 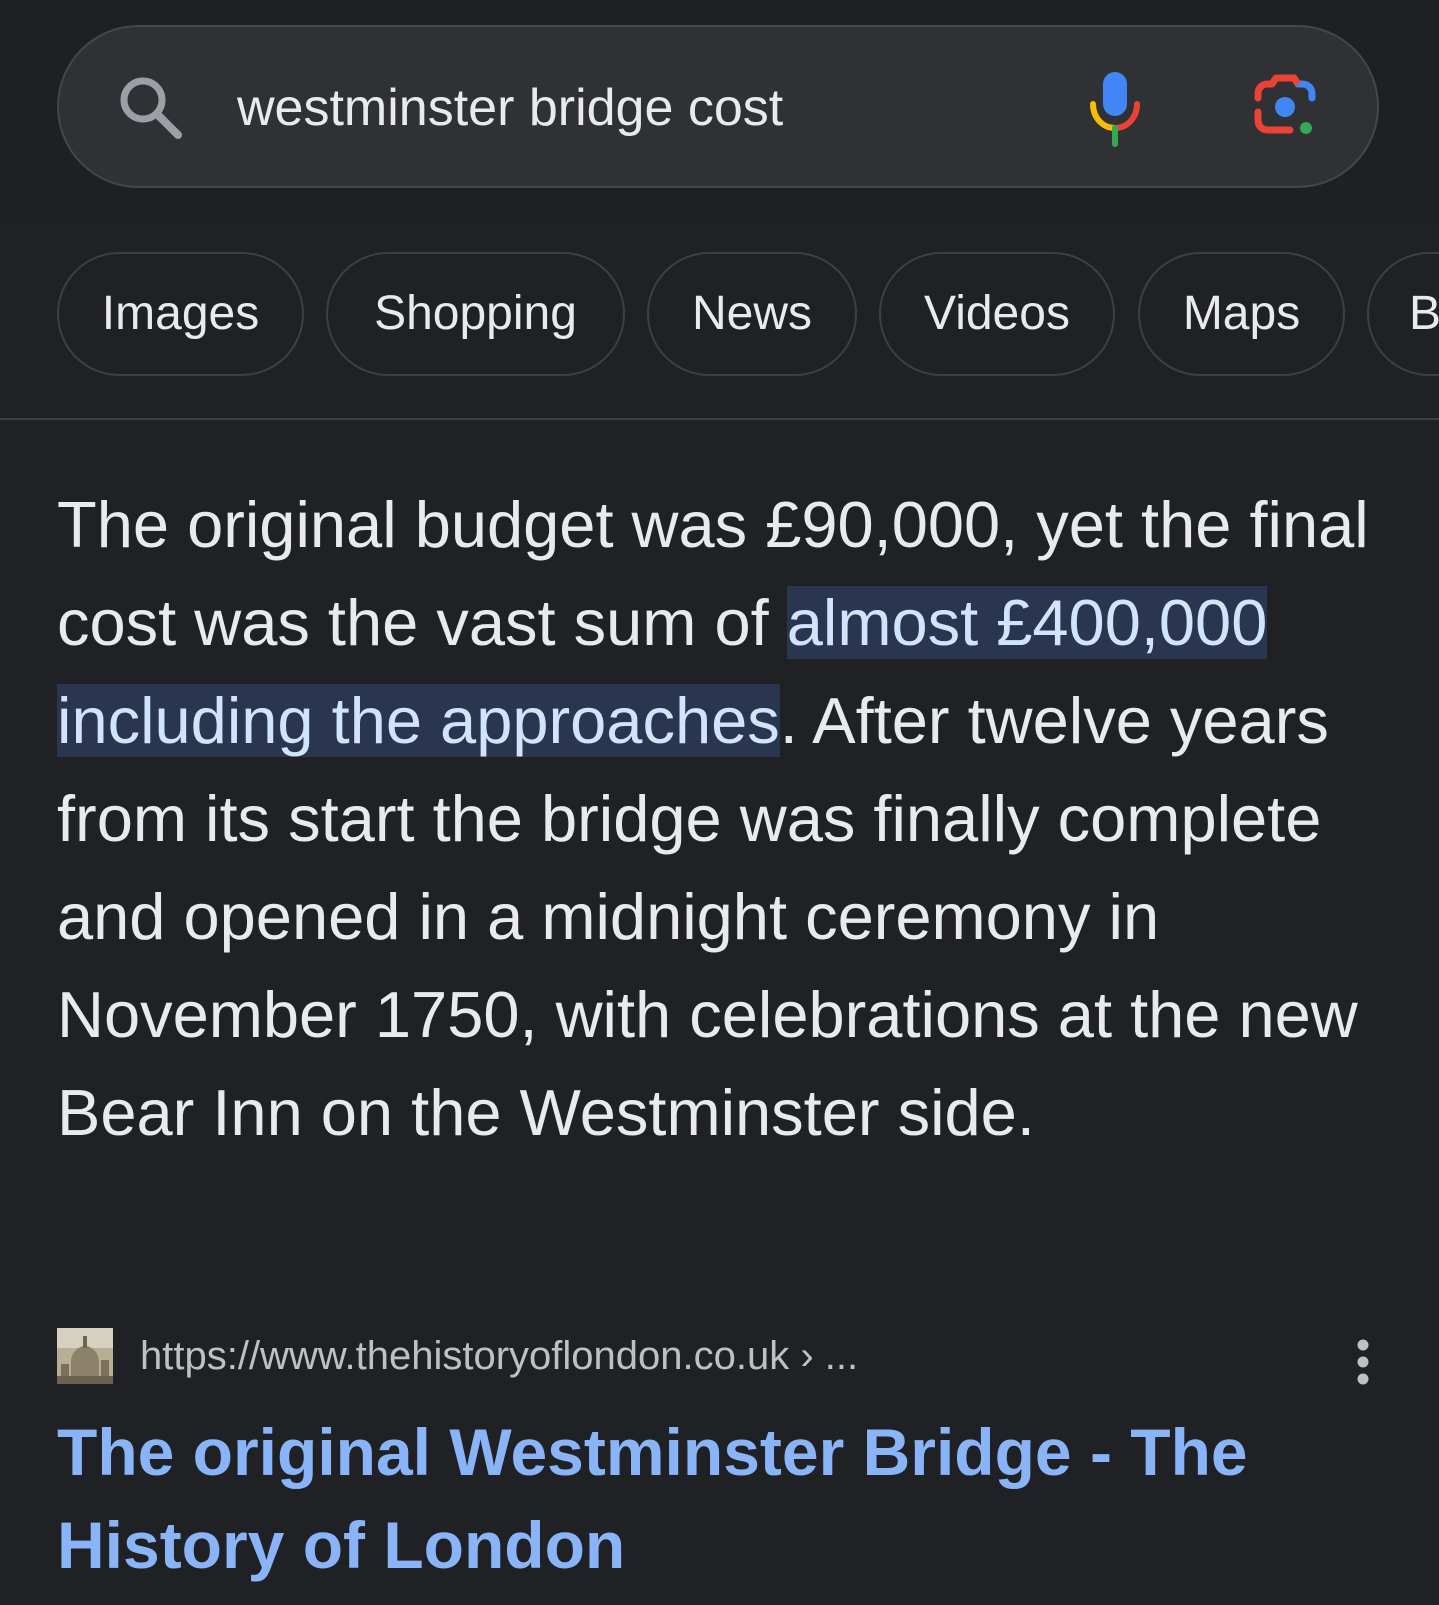 What do you see at coordinates (510, 108) in the screenshot?
I see `search-input: westminster bridge cost` at bounding box center [510, 108].